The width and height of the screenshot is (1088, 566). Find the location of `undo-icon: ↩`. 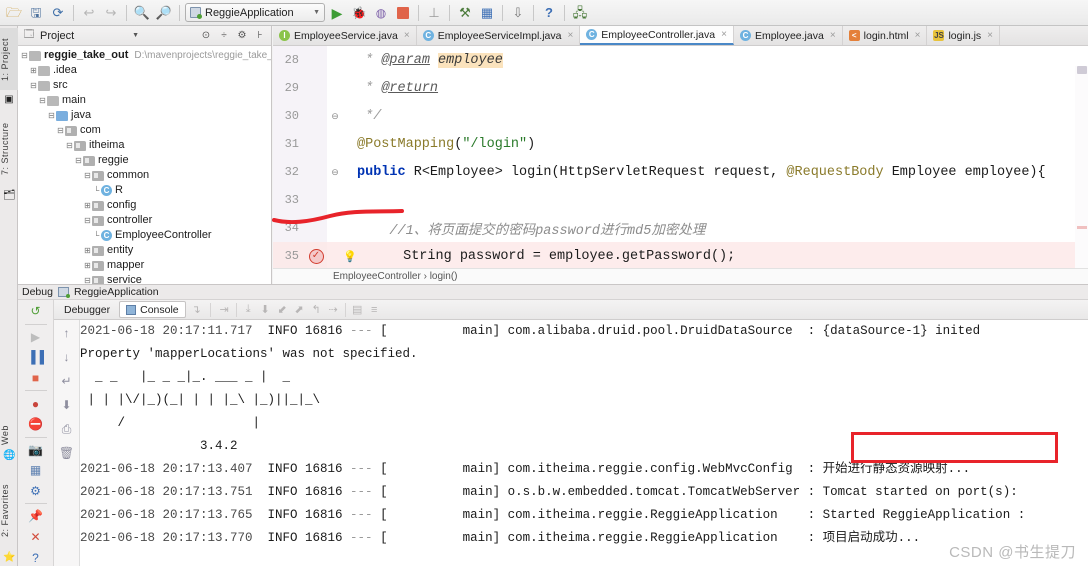

undo-icon: ↩ is located at coordinates (89, 13).